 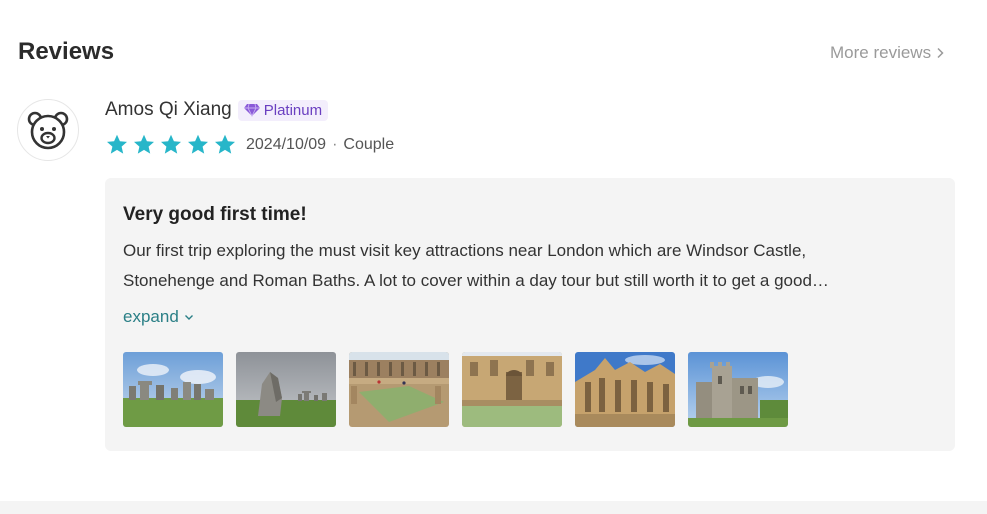 I want to click on member-badge: Platinum, so click(x=283, y=110).